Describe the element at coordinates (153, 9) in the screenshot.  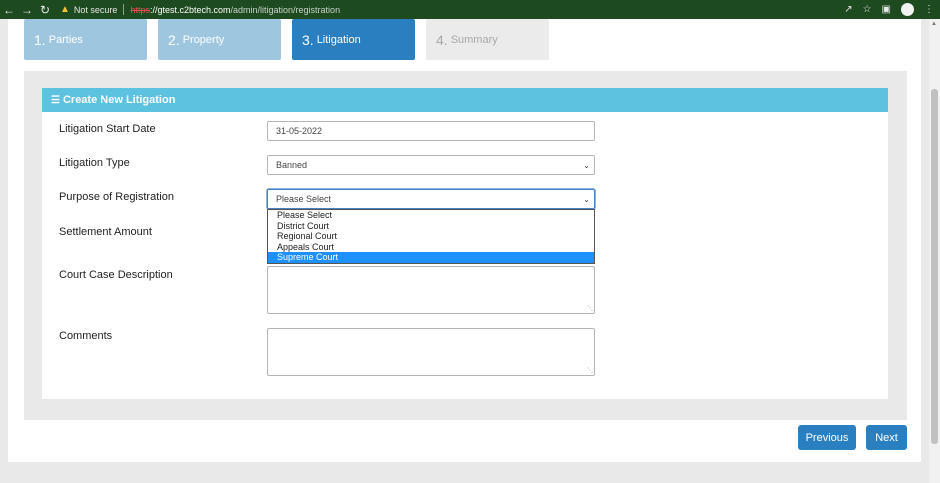
I see `url-scheme-suffix: ://` at that location.